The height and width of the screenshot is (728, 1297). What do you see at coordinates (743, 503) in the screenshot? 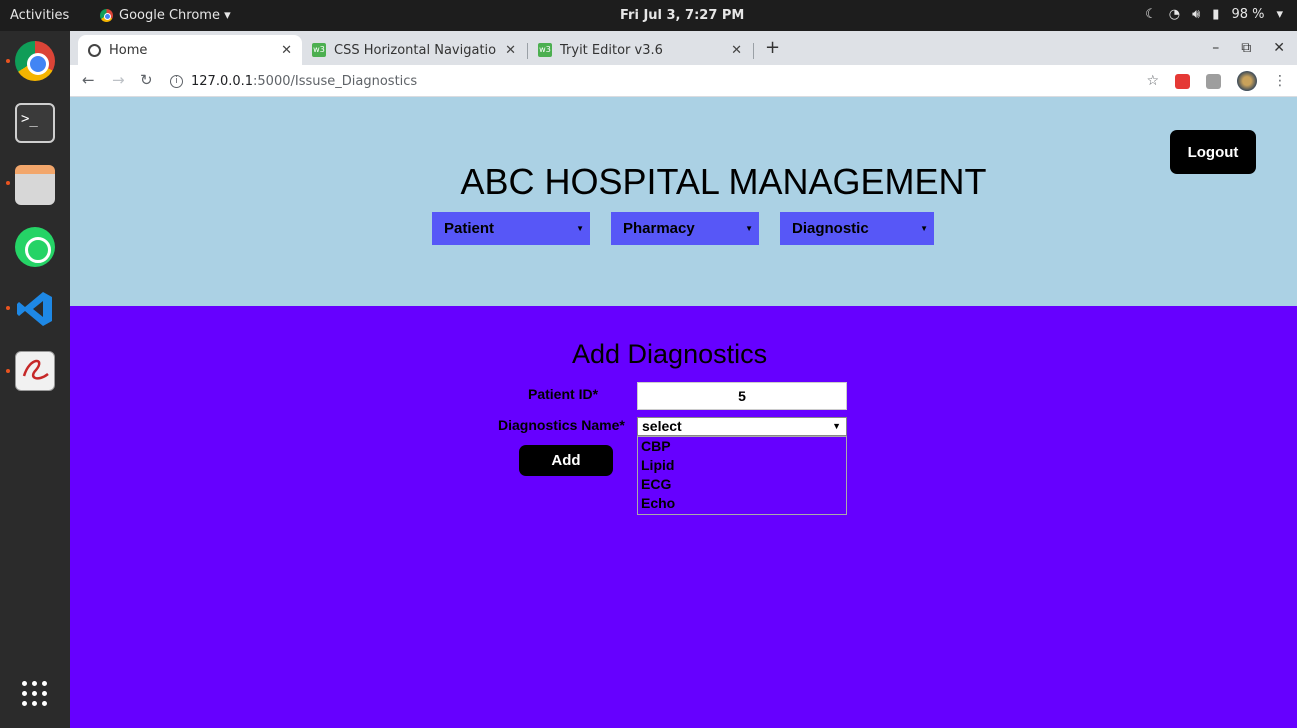
I see `option-item: Echo` at bounding box center [743, 503].